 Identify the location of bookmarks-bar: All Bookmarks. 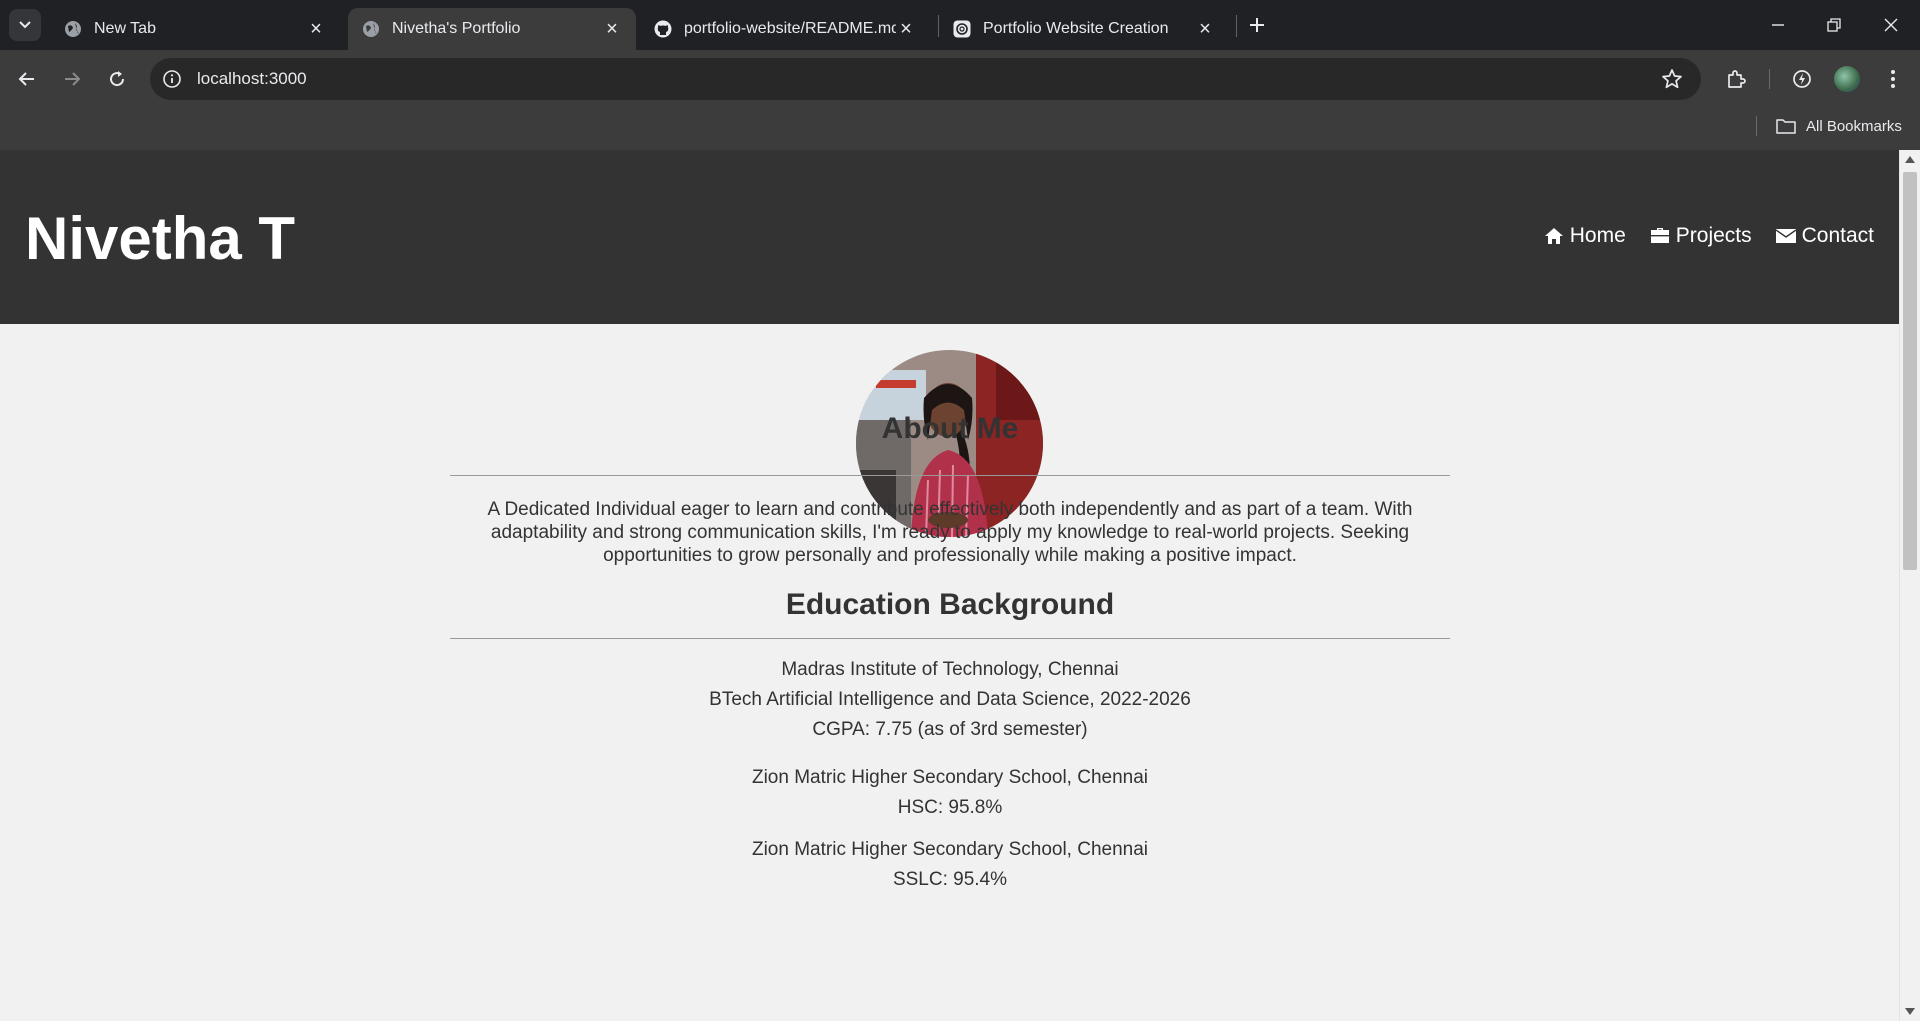
(960, 129).